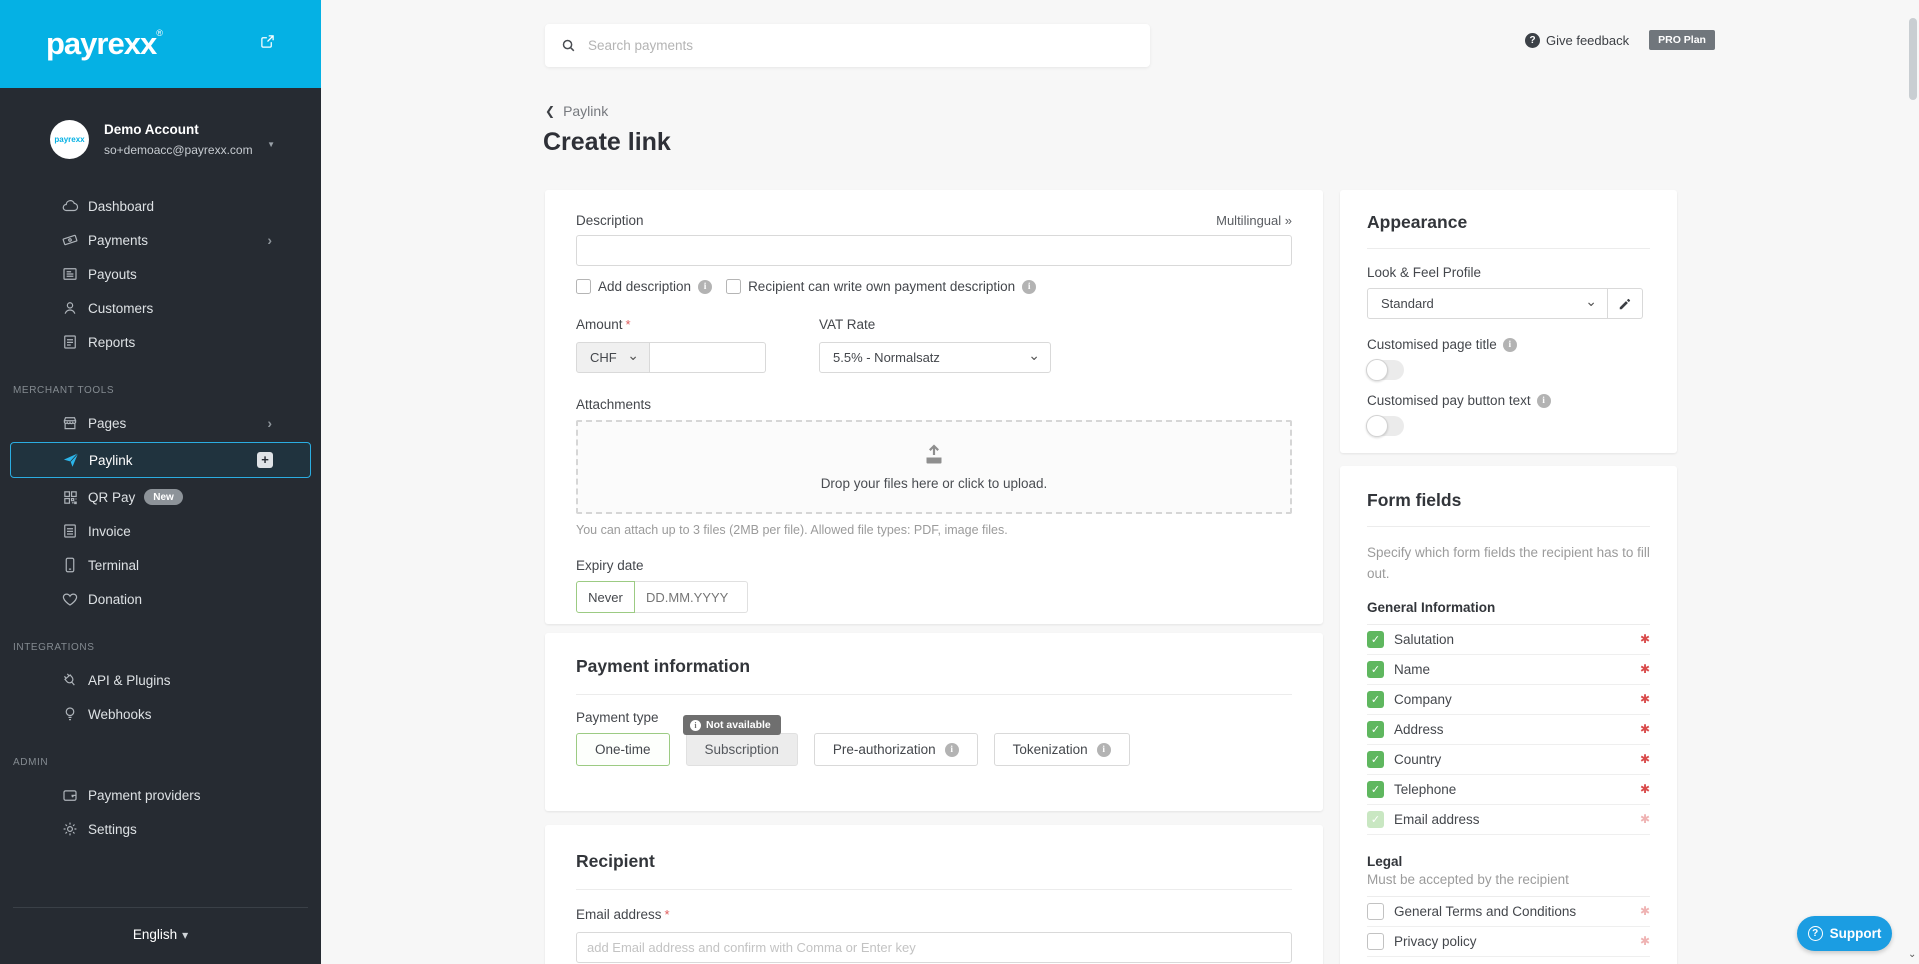 This screenshot has width=1919, height=964. What do you see at coordinates (70, 599) in the screenshot?
I see `heart-icon` at bounding box center [70, 599].